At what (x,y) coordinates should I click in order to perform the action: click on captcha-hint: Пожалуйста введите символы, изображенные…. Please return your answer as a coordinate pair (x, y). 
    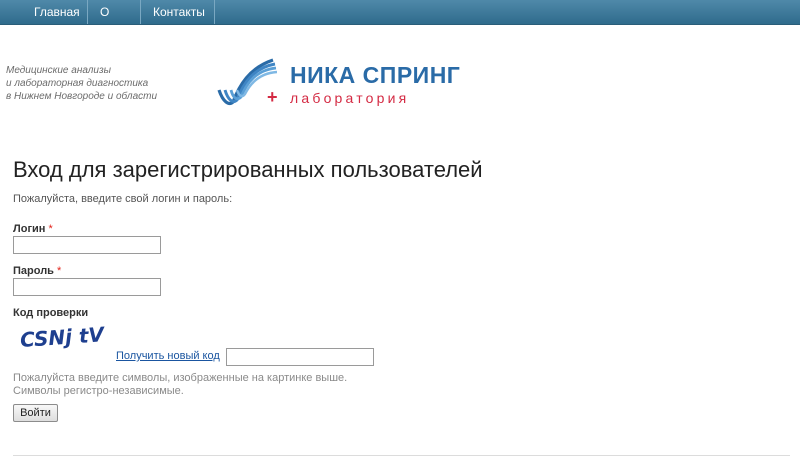
    Looking at the image, I should click on (180, 385).